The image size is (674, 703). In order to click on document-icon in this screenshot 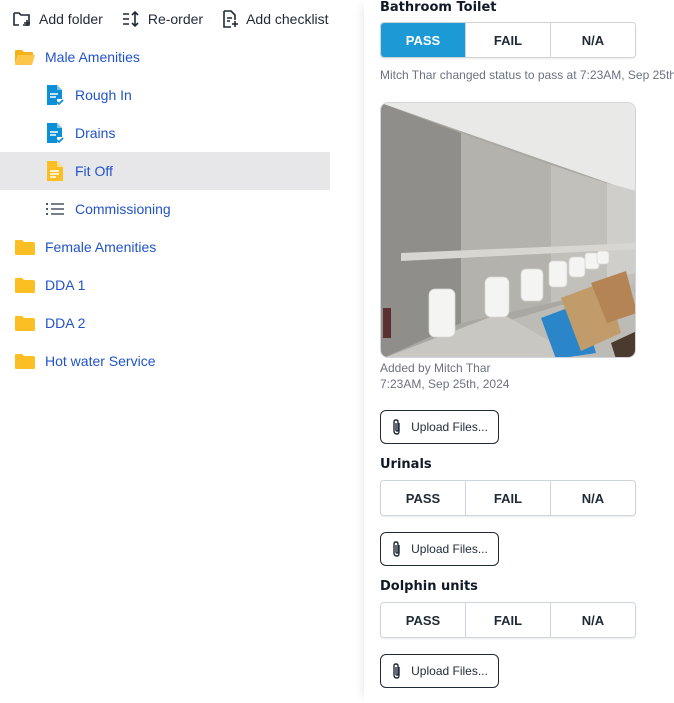, I will do `click(55, 171)`.